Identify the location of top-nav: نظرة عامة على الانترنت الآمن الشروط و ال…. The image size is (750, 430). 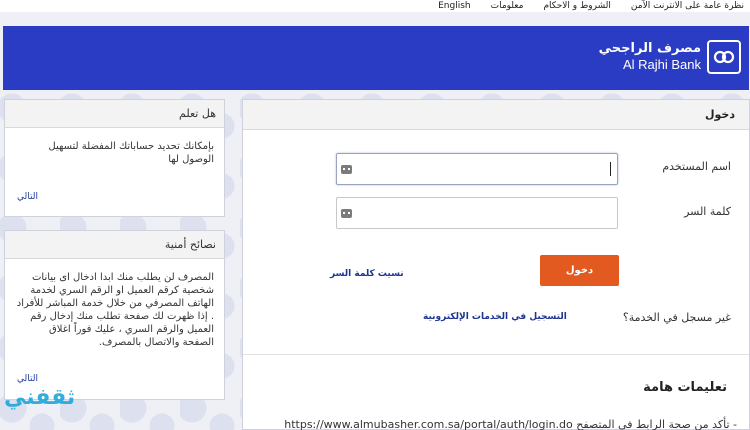
(375, 6).